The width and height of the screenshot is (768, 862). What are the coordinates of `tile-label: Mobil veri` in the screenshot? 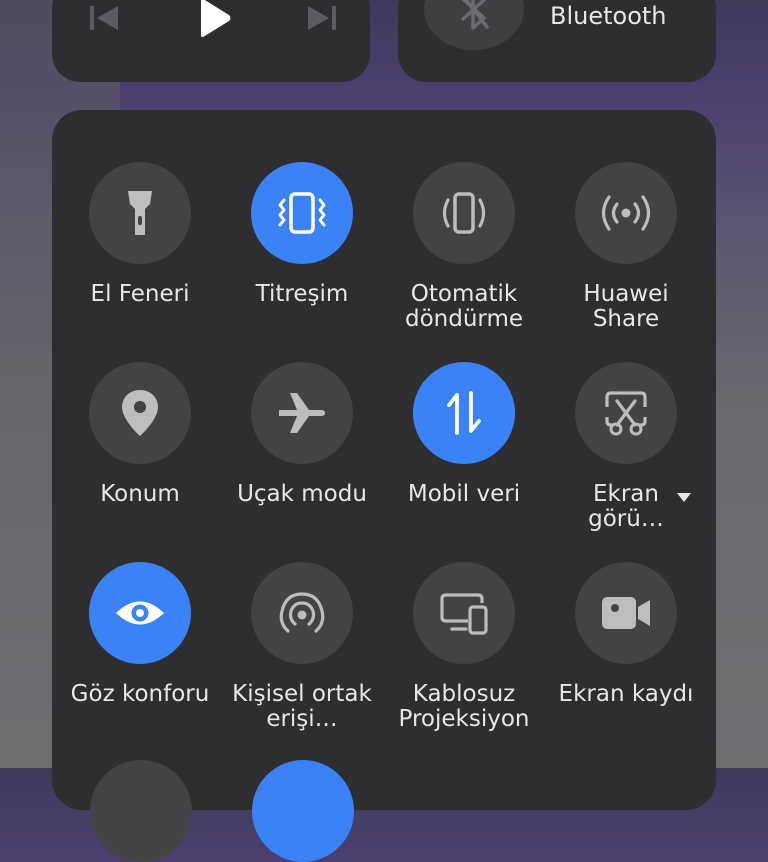 It's located at (464, 494).